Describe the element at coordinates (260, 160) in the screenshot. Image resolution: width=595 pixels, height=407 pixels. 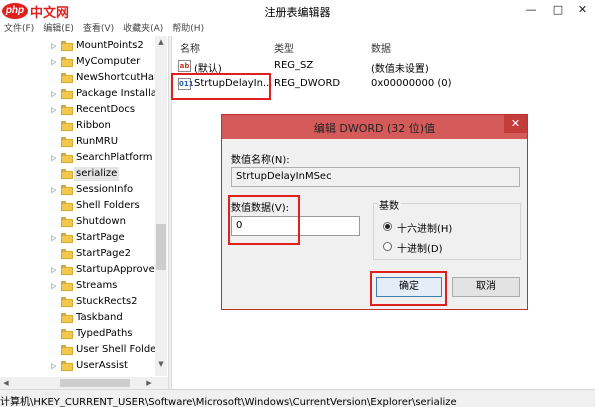
I see `value-name-label: 数值名称(N):` at that location.